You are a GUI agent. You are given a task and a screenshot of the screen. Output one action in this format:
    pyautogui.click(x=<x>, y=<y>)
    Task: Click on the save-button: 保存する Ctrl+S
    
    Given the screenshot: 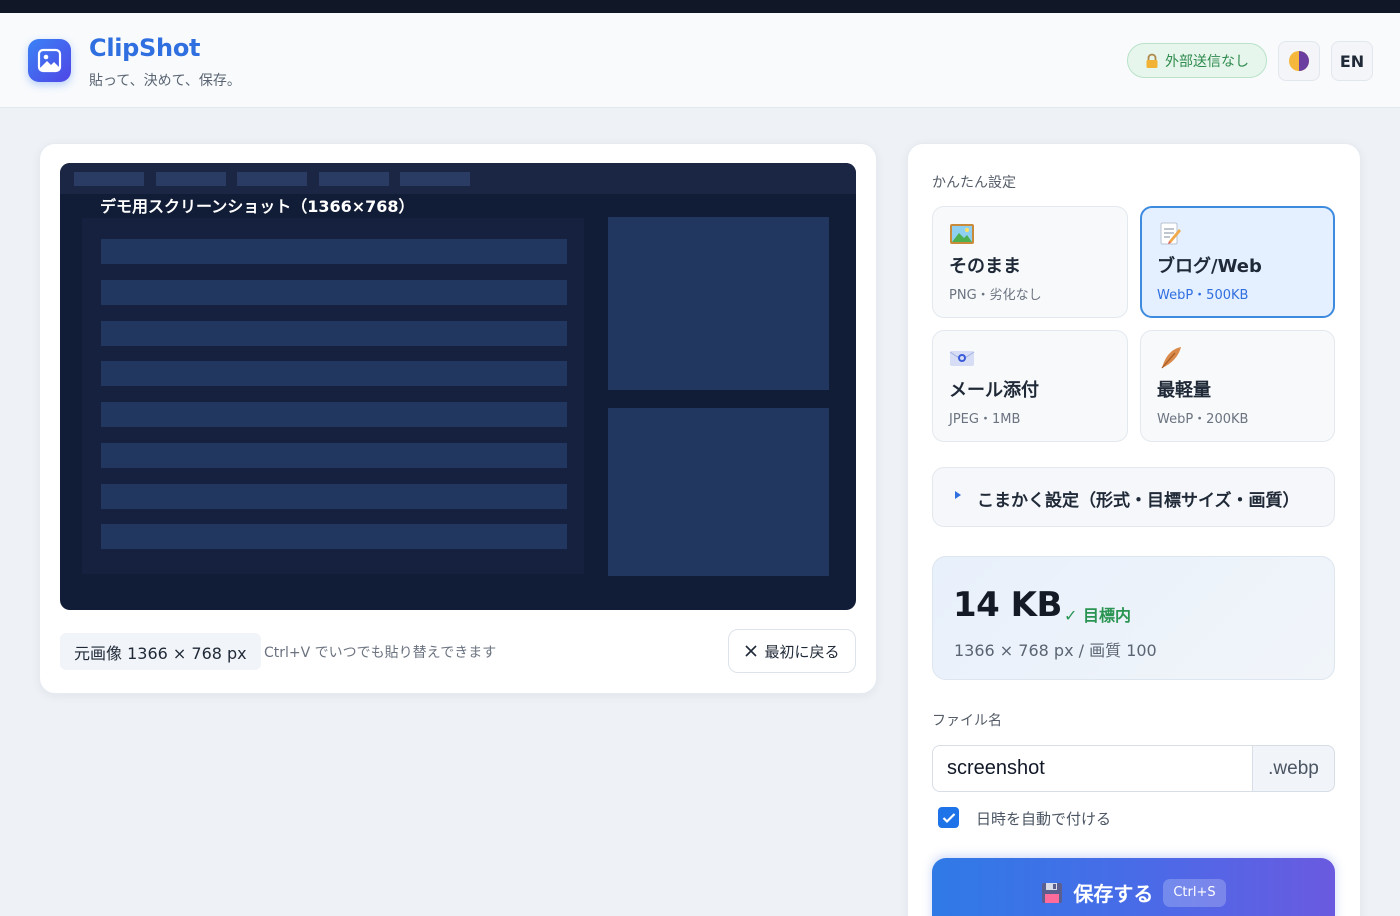 What is the action you would take?
    pyautogui.click(x=1133, y=887)
    